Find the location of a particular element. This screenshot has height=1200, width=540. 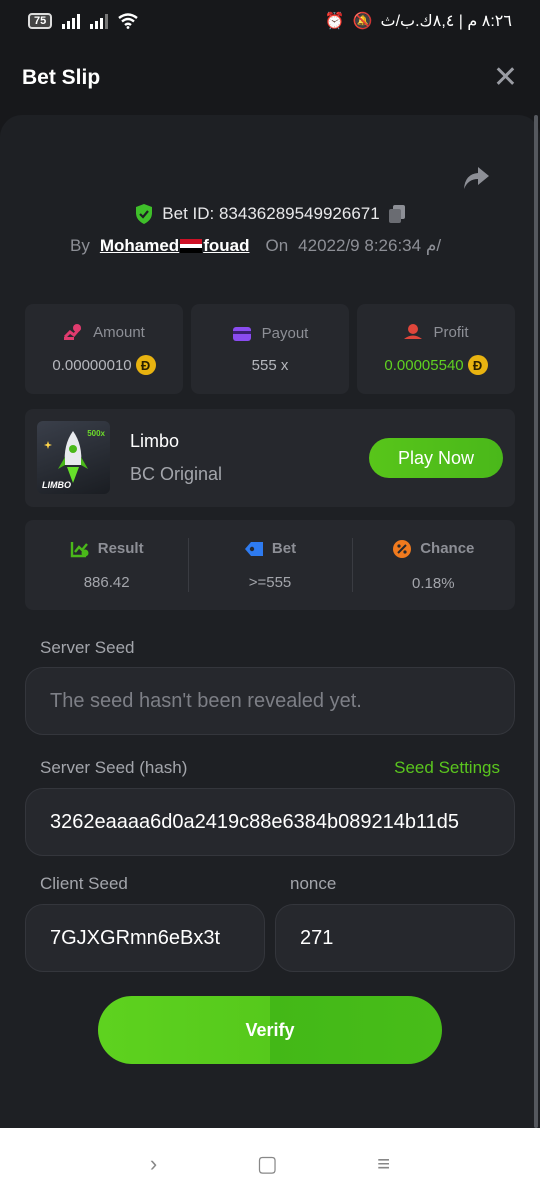

by-row: By Mohamed fouad On 4م 8:26:34 2022/9/ is located at coordinates (255, 246).